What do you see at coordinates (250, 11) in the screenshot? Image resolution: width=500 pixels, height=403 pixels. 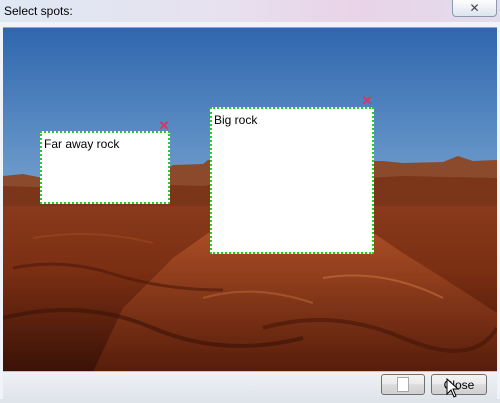 I see `title-bar: Select spots:` at bounding box center [250, 11].